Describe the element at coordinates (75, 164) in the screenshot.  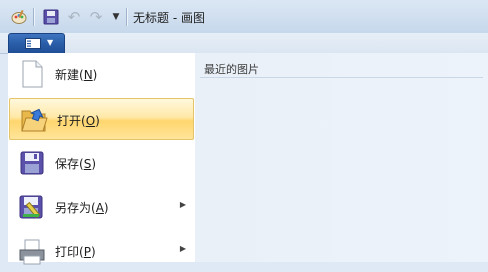
I see `menu-item-label: 保存(S)` at that location.